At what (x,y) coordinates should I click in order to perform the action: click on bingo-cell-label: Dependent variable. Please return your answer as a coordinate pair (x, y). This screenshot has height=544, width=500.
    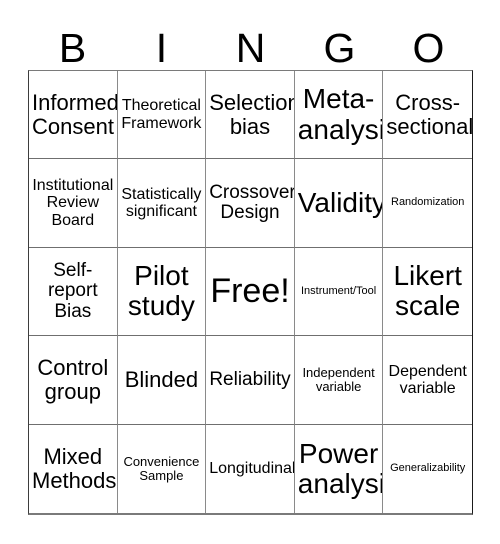
    Looking at the image, I should click on (427, 379).